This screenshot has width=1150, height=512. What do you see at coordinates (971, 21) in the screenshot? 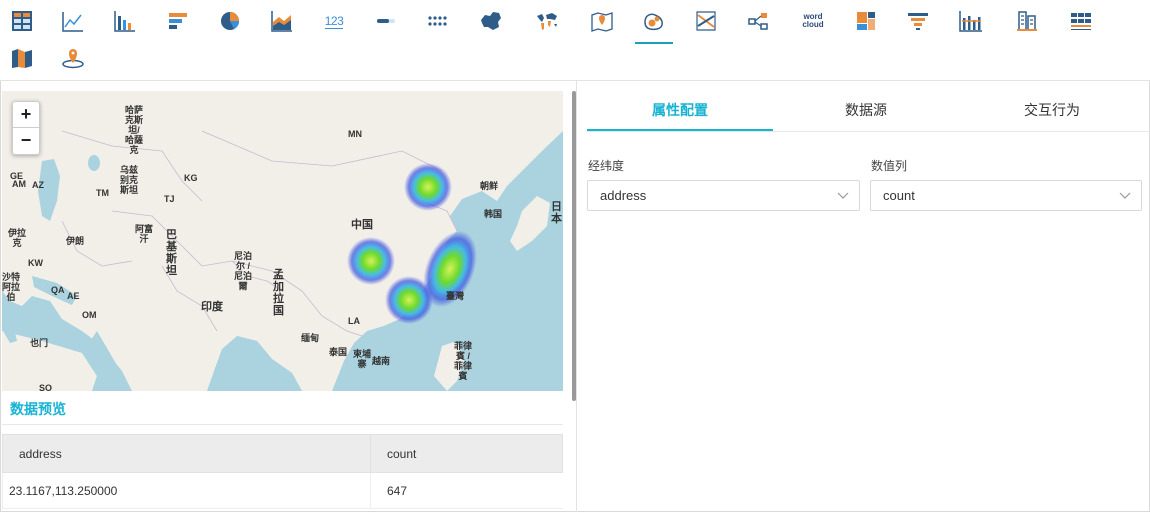
I see `bar-line-icon` at bounding box center [971, 21].